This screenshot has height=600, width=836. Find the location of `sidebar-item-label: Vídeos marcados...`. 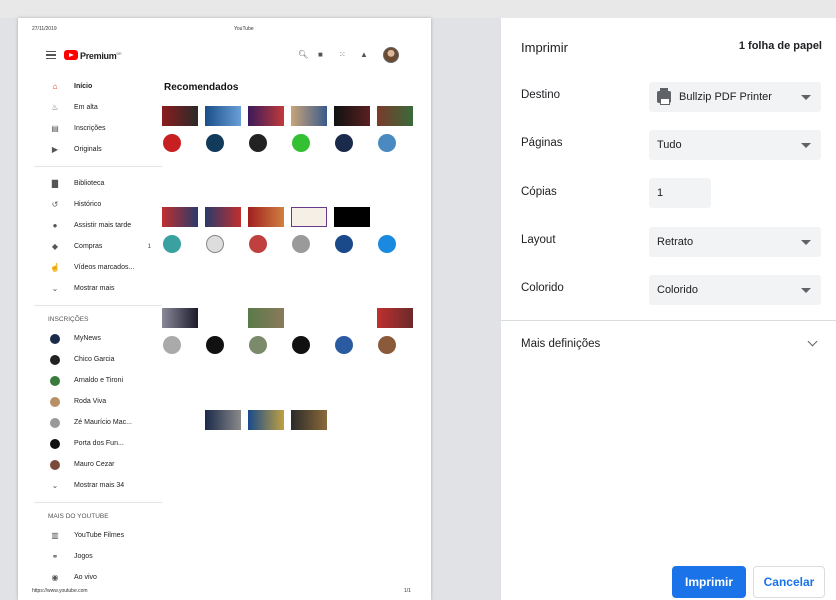

sidebar-item-label: Vídeos marcados... is located at coordinates (104, 267).